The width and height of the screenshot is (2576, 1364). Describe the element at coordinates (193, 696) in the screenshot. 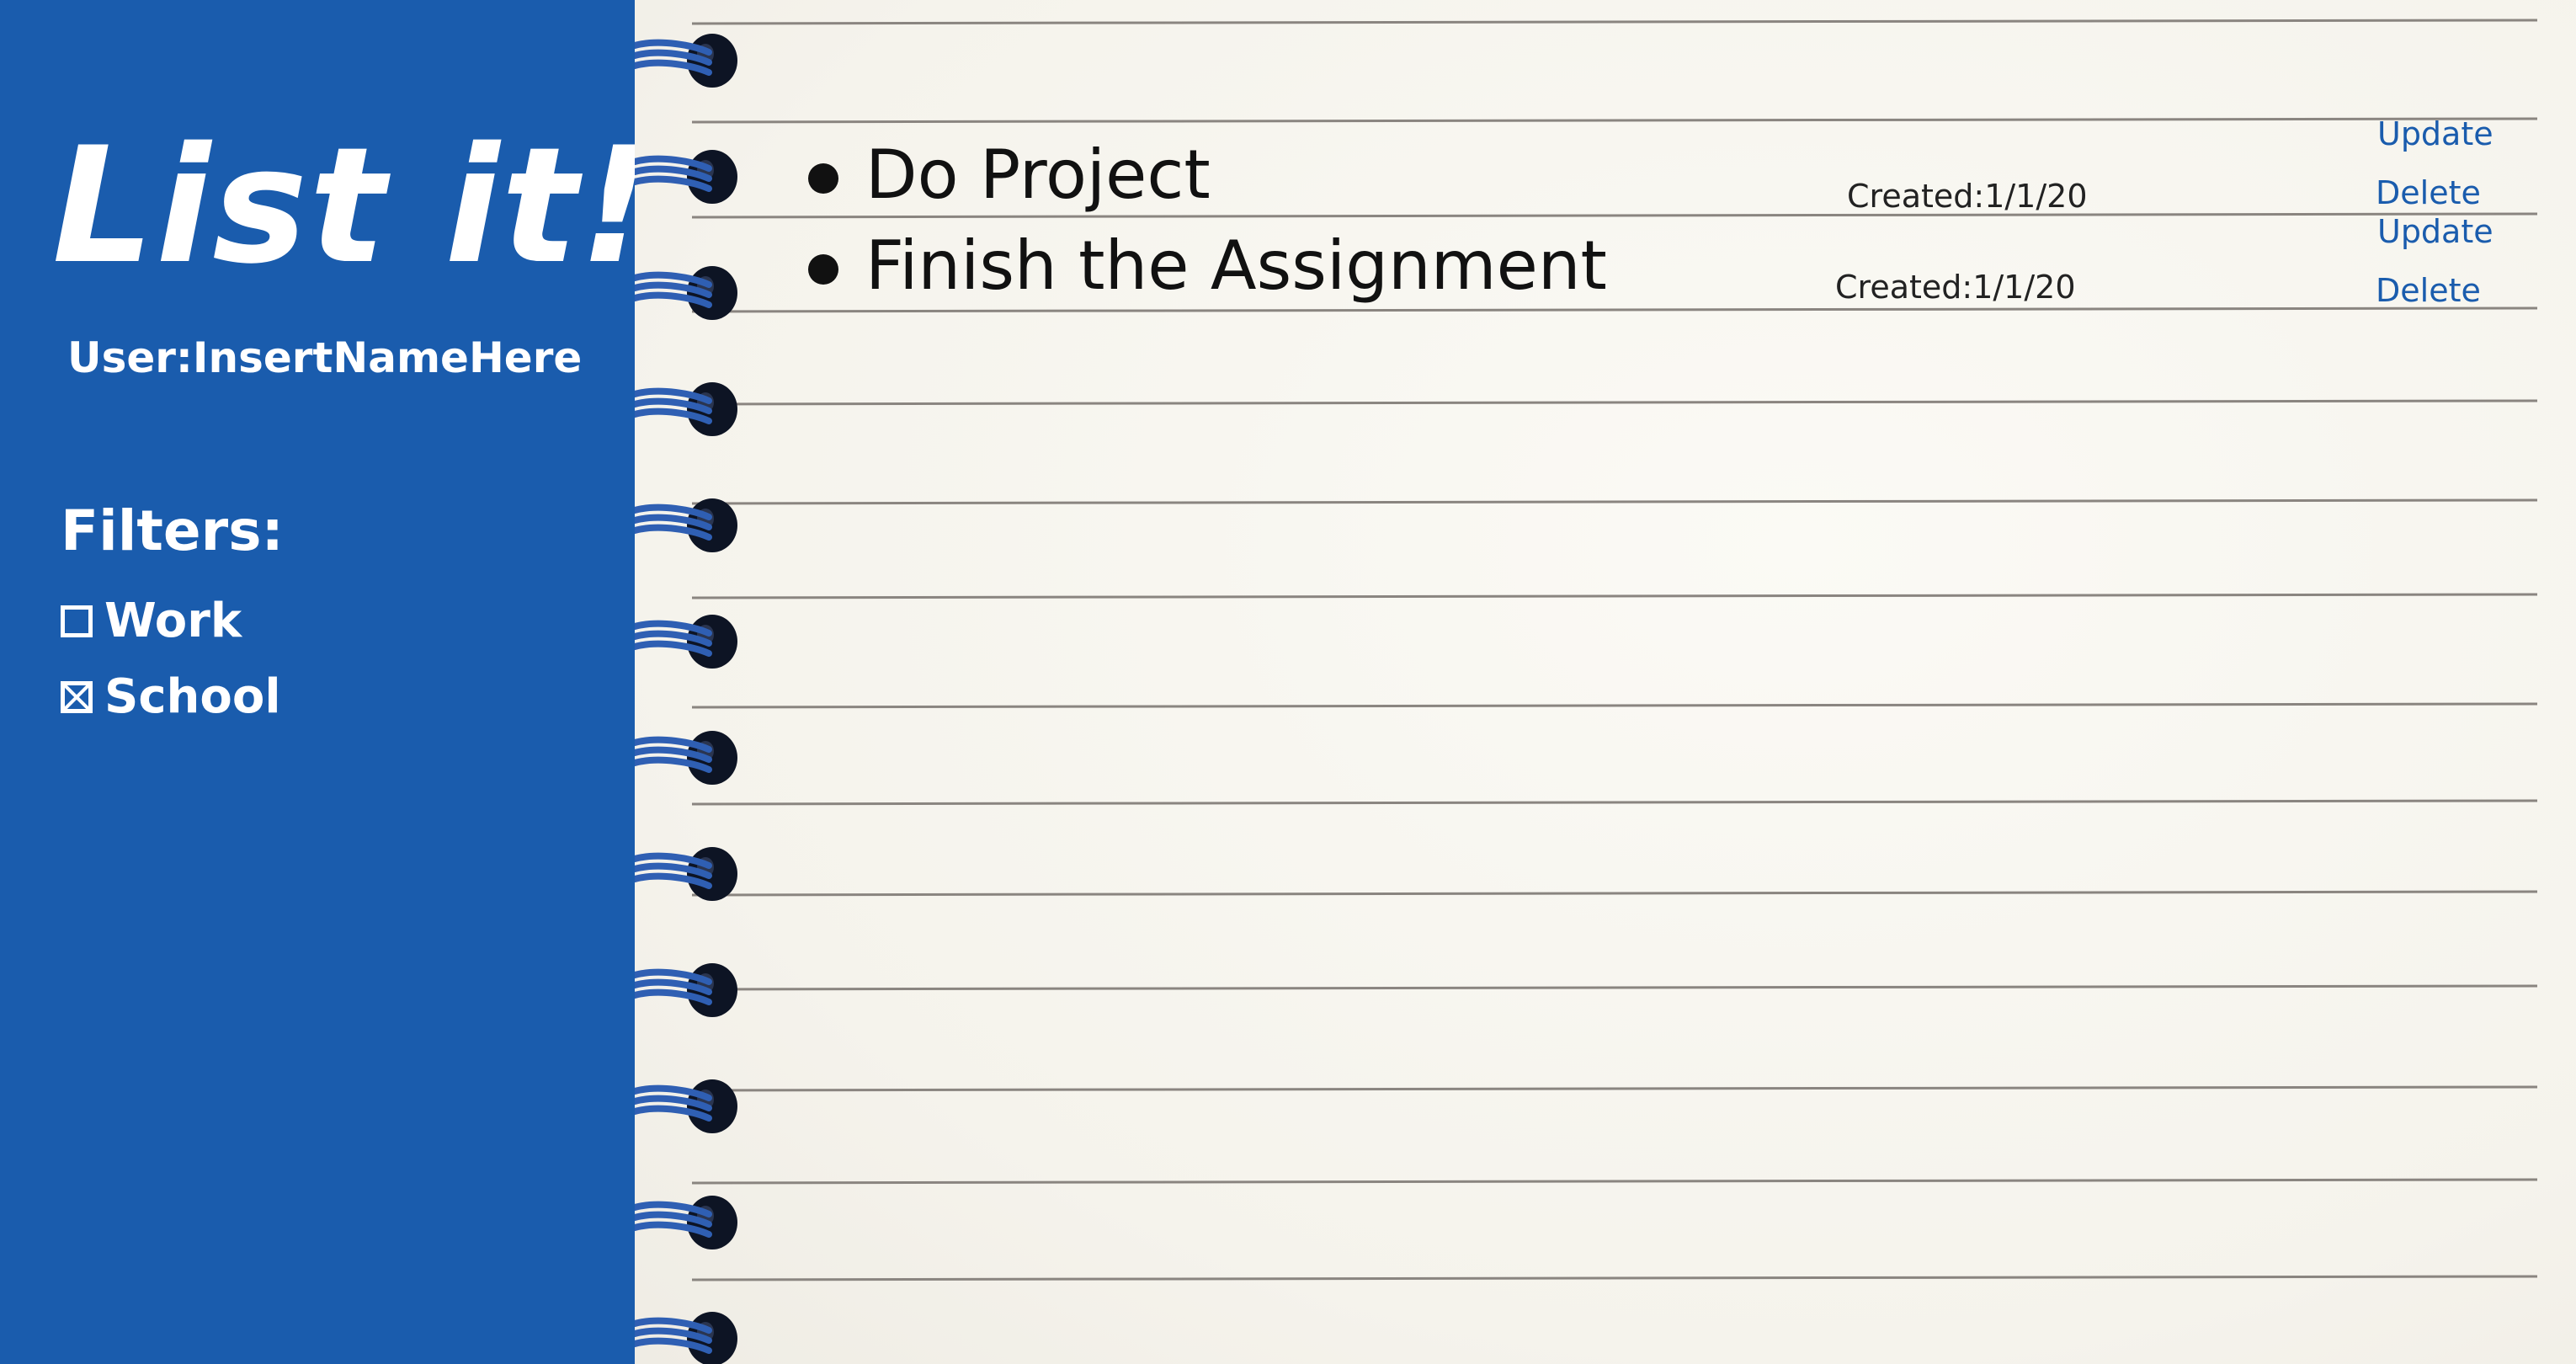

I see `filter-school-label: School` at that location.